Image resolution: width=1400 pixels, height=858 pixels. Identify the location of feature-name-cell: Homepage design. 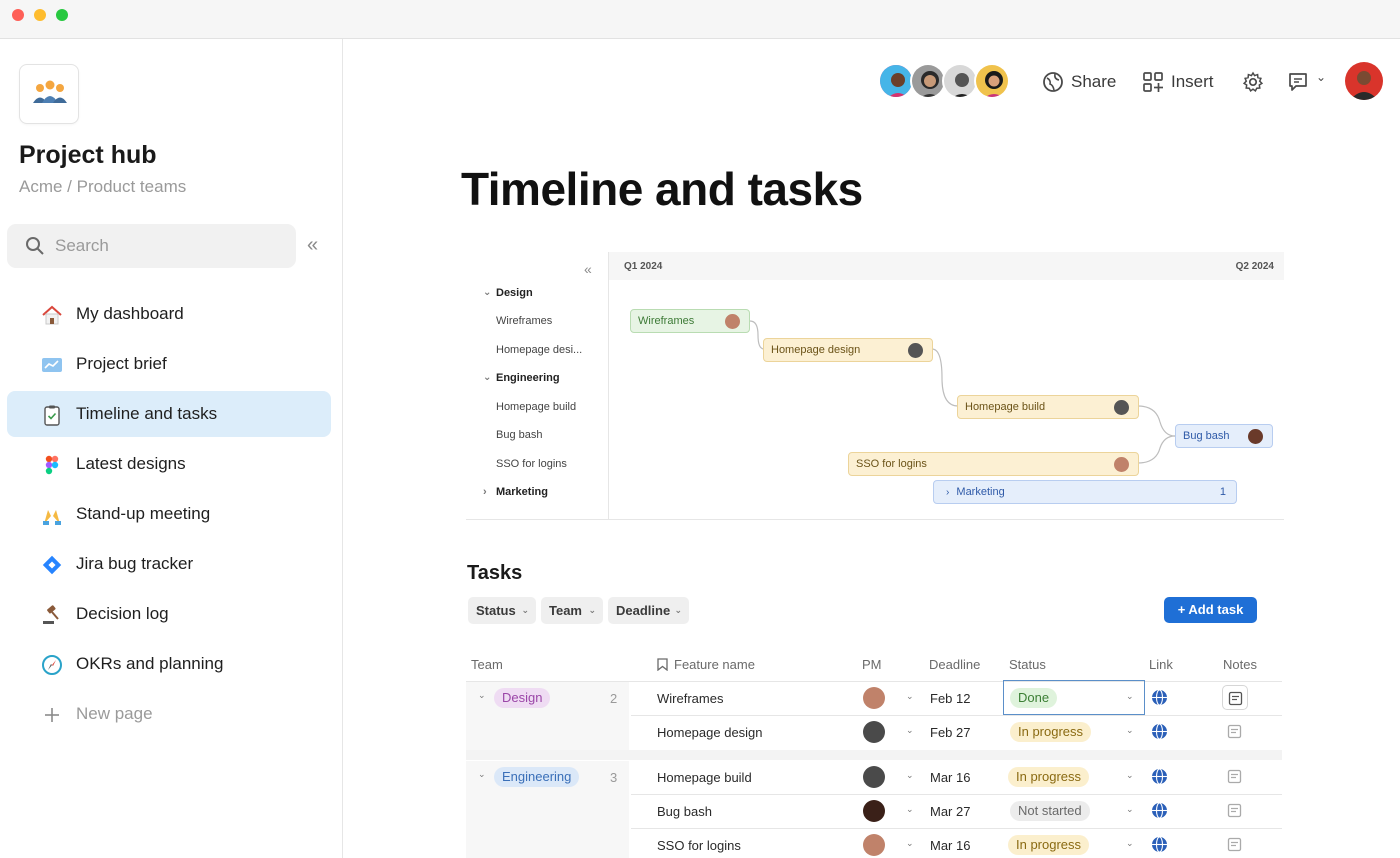
(710, 732).